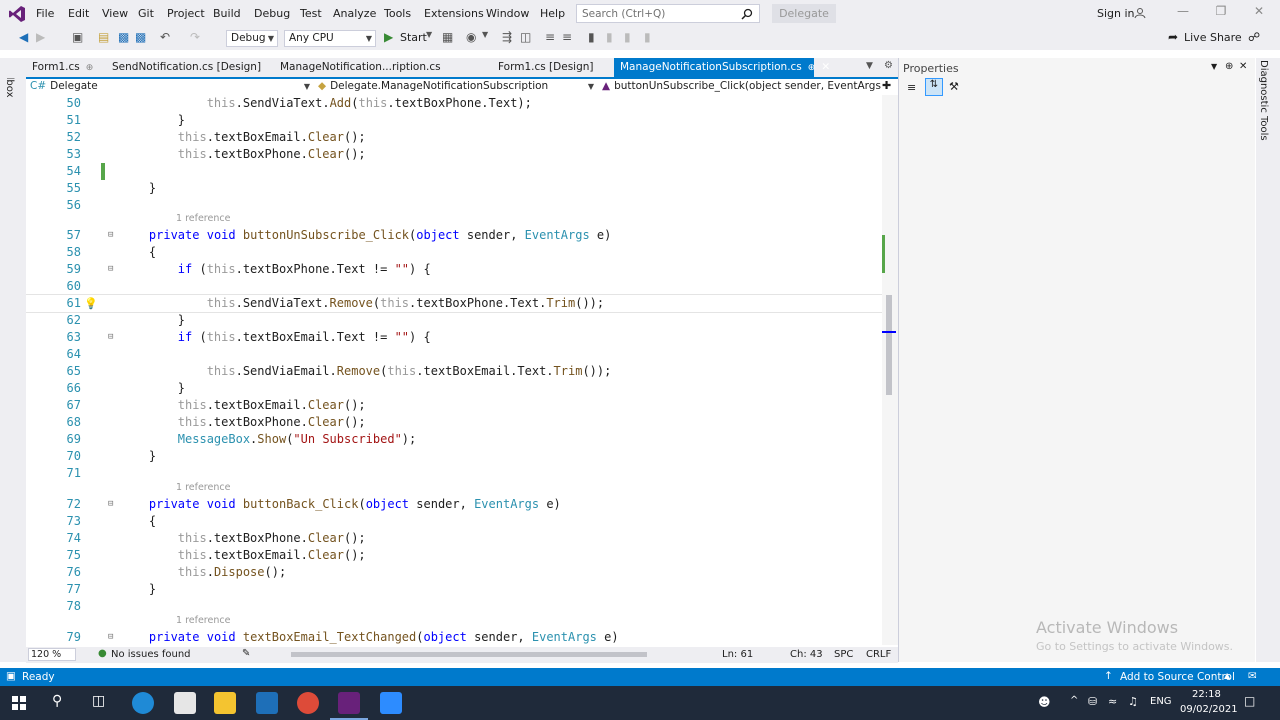  I want to click on edge-icon, so click(143, 703).